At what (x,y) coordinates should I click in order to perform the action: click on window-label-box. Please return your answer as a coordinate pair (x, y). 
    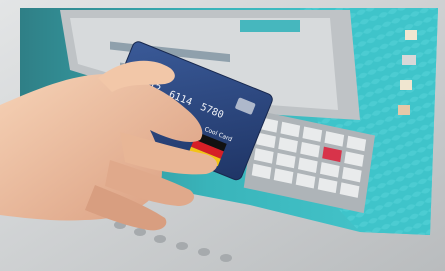
    Looking at the image, I should click on (270, 26).